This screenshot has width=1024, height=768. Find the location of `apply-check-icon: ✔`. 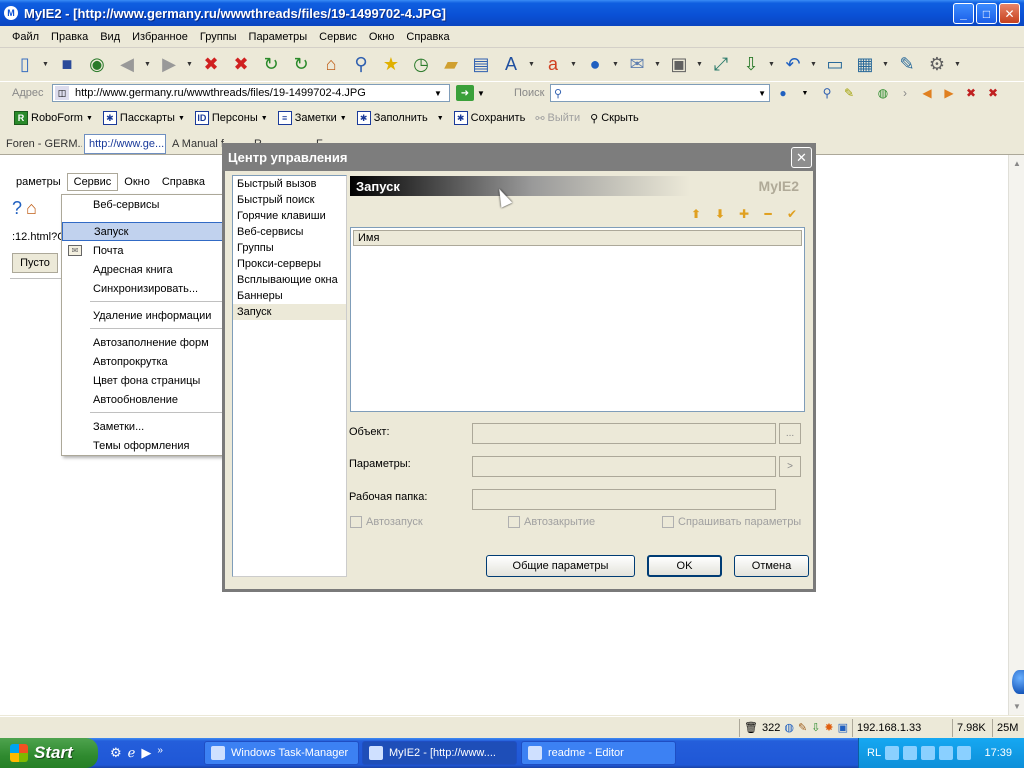

apply-check-icon: ✔ is located at coordinates (792, 214).